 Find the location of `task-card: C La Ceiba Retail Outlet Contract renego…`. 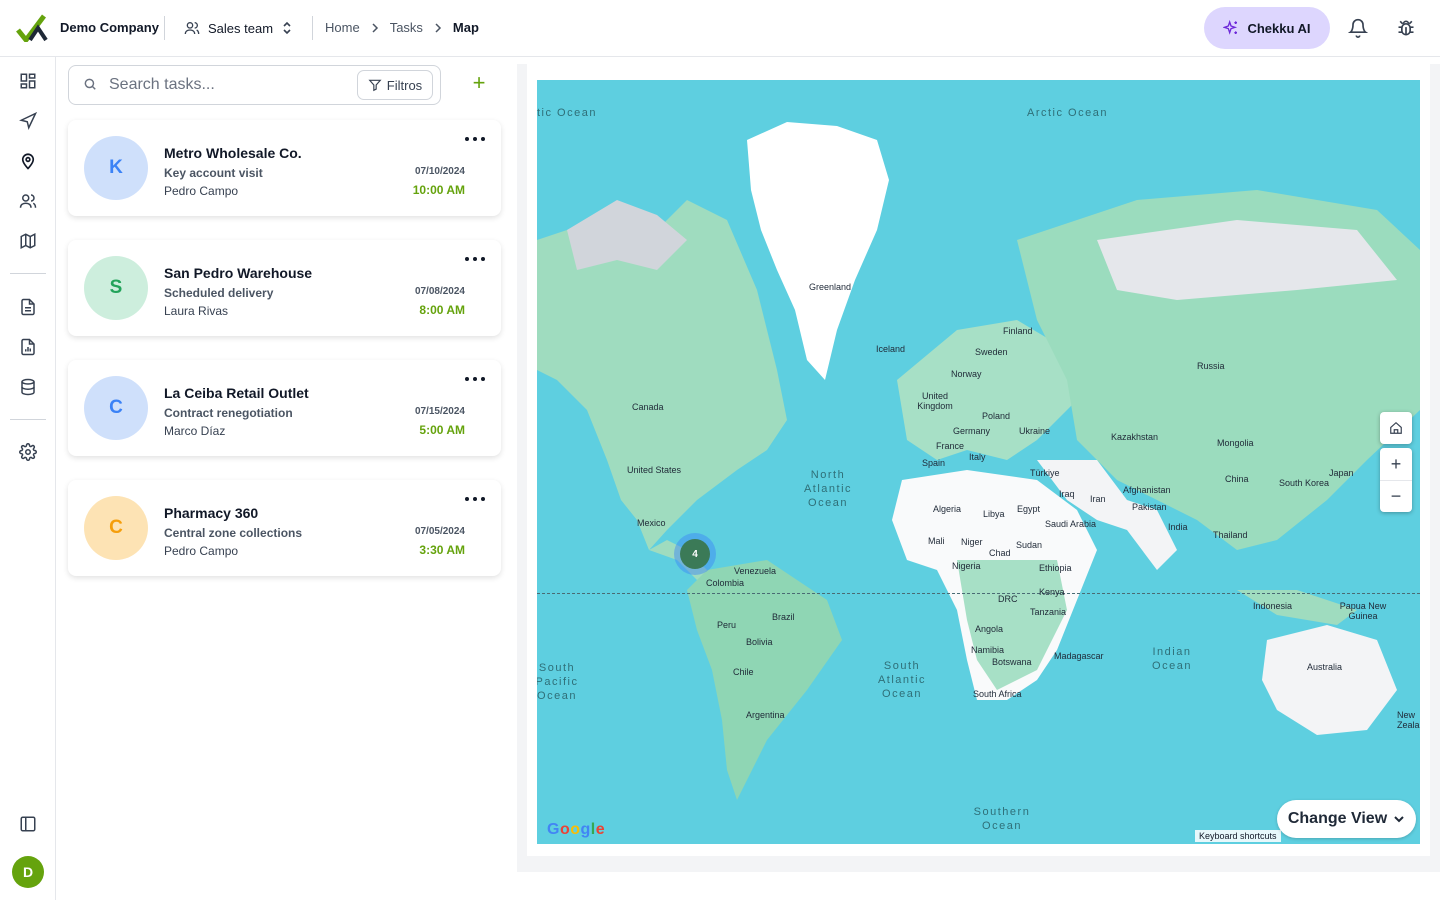

task-card: C La Ceiba Retail Outlet Contract renego… is located at coordinates (284, 408).